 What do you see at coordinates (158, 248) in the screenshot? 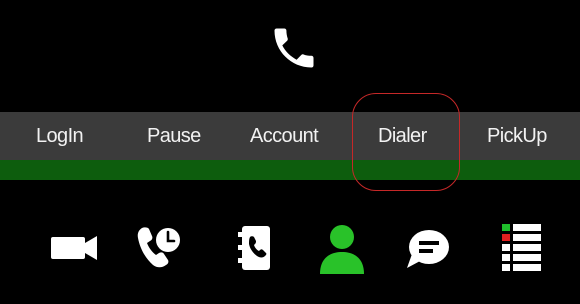
I see `call-history-icon` at bounding box center [158, 248].